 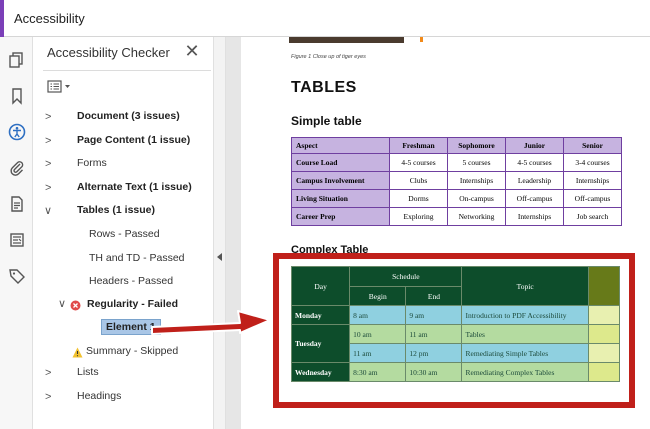 What do you see at coordinates (17, 96) in the screenshot?
I see `bookmark-icon` at bounding box center [17, 96].